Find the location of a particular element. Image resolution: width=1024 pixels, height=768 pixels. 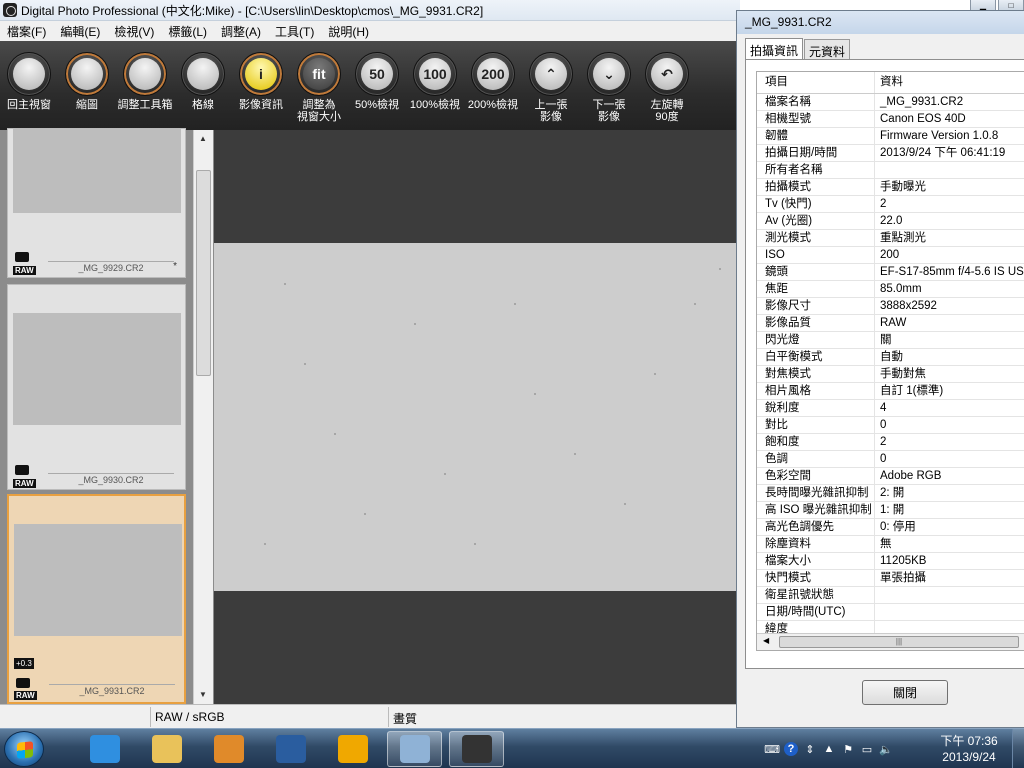

table-row: 閃光燈關 is located at coordinates (890, 340).